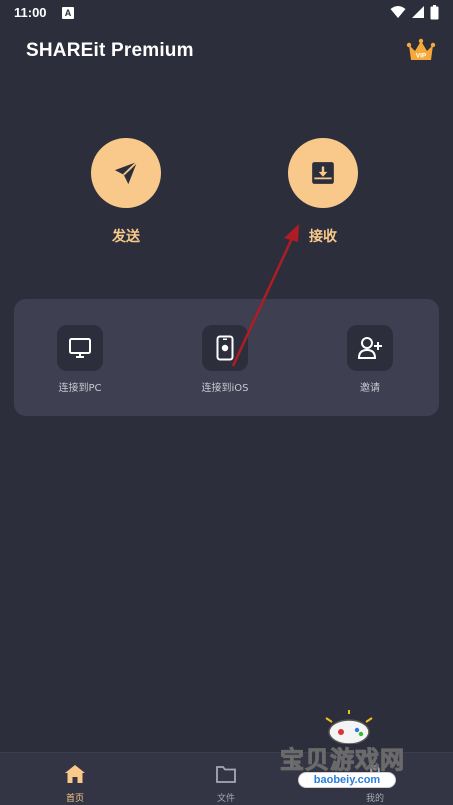 The image size is (453, 805). What do you see at coordinates (74, 799) in the screenshot?
I see `nav-home-label: 首页` at bounding box center [74, 799].